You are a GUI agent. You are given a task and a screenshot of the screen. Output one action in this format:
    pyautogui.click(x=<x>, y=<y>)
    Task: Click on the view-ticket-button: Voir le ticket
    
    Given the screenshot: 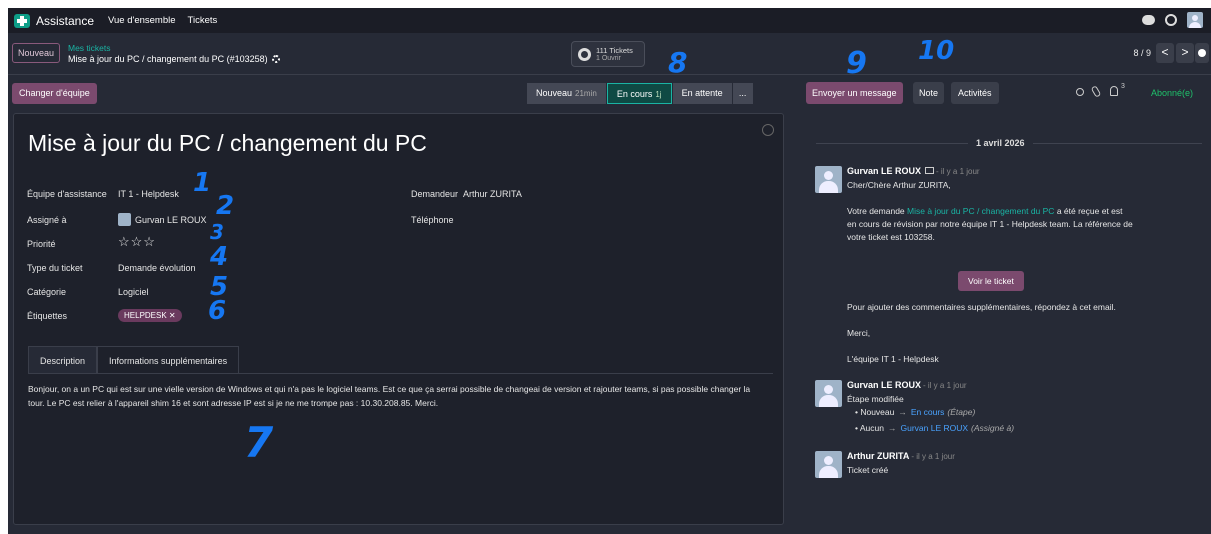 What is the action you would take?
    pyautogui.click(x=991, y=281)
    